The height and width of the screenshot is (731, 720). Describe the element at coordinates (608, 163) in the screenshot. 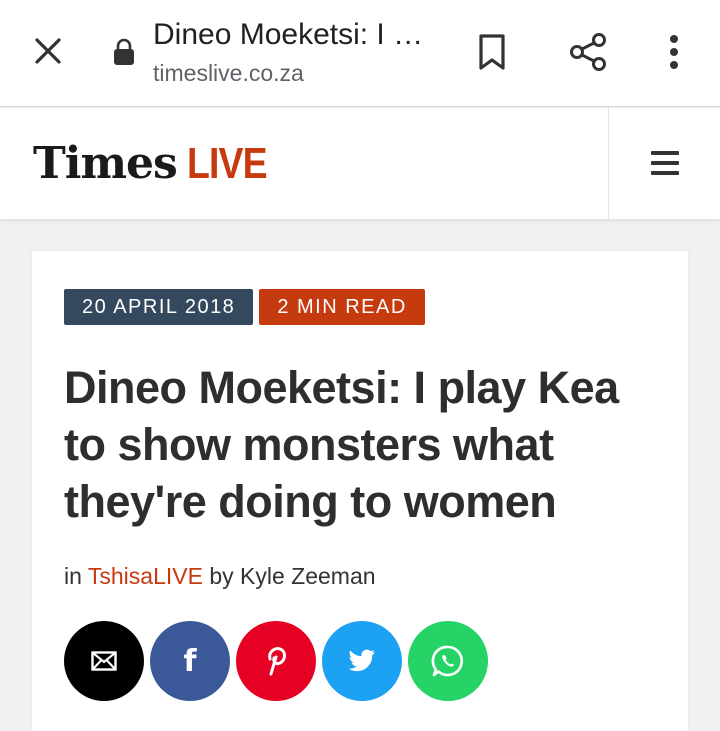

I see `header-divider` at that location.